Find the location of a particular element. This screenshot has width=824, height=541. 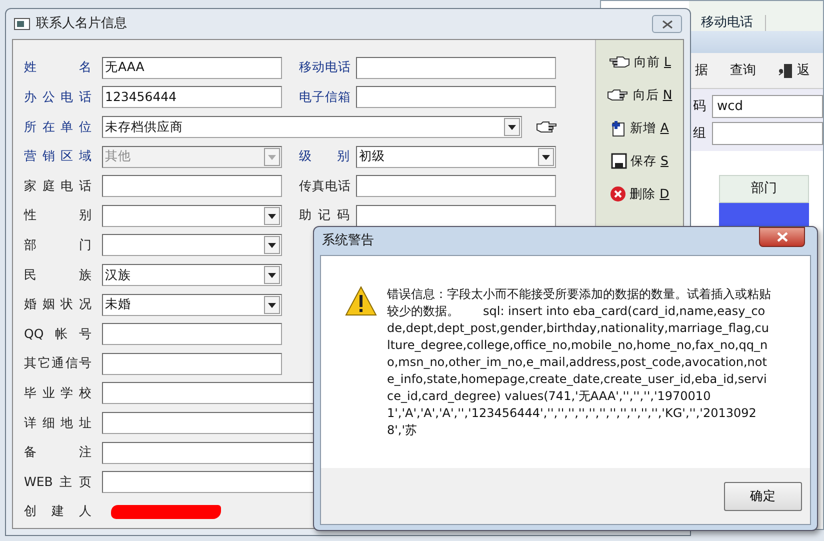

field-label: 家庭电话 is located at coordinates (58, 185).